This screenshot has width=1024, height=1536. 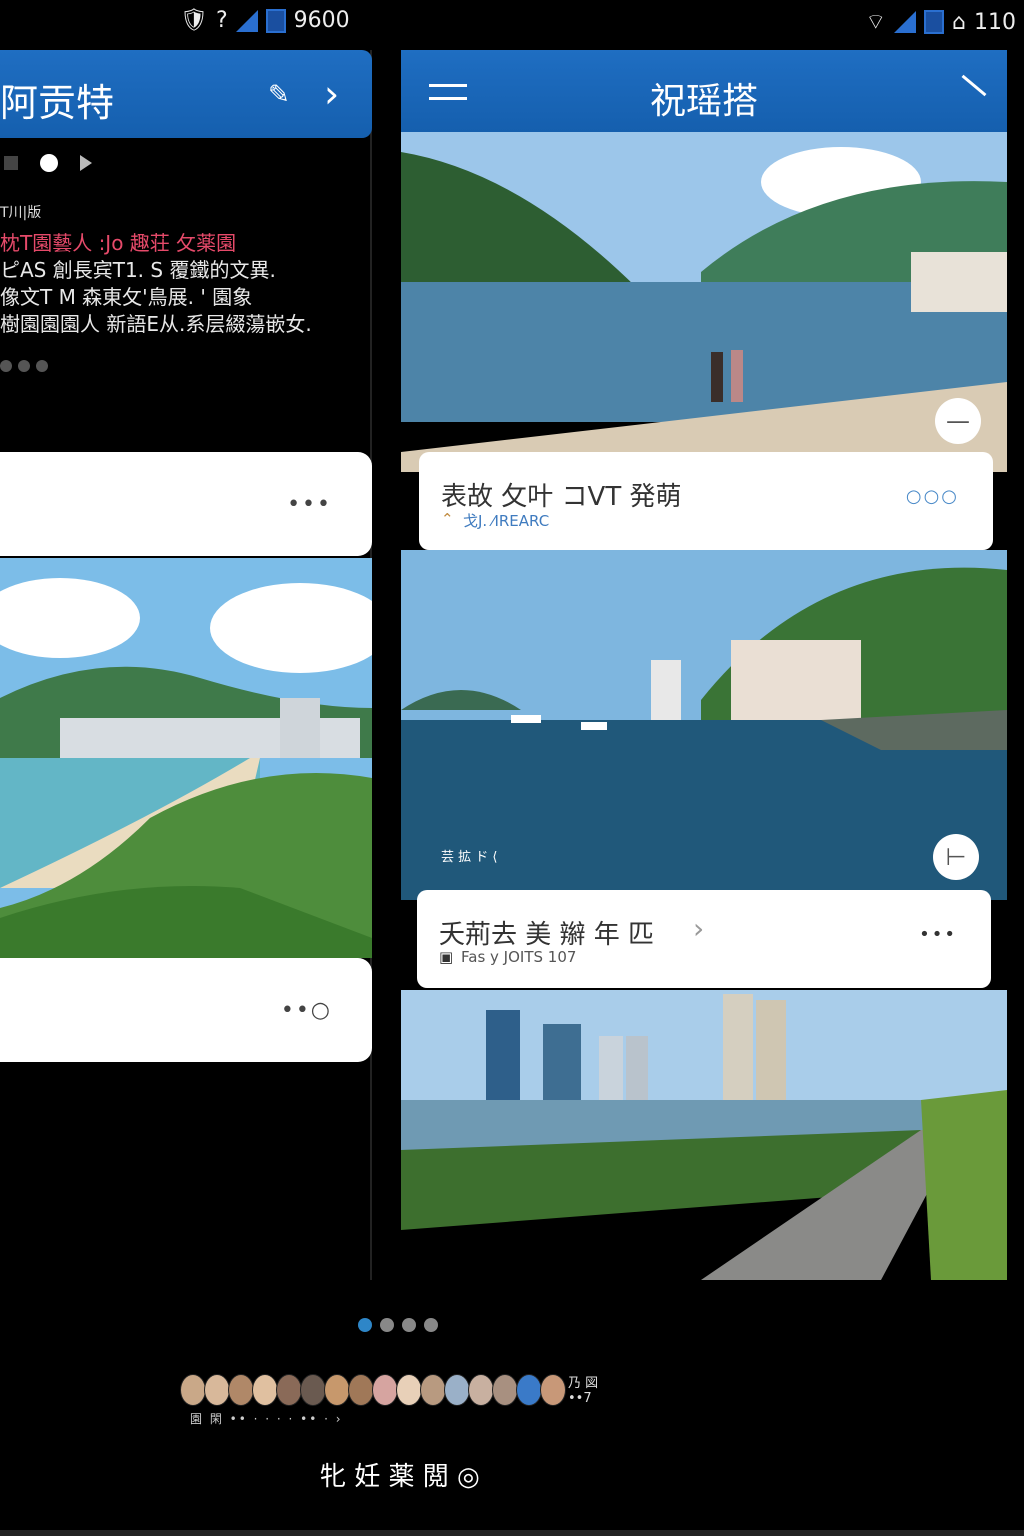 What do you see at coordinates (156, 324) in the screenshot?
I see `body-line: 樹園園園人 新語E从.系层綴蕩嵌女.` at bounding box center [156, 324].